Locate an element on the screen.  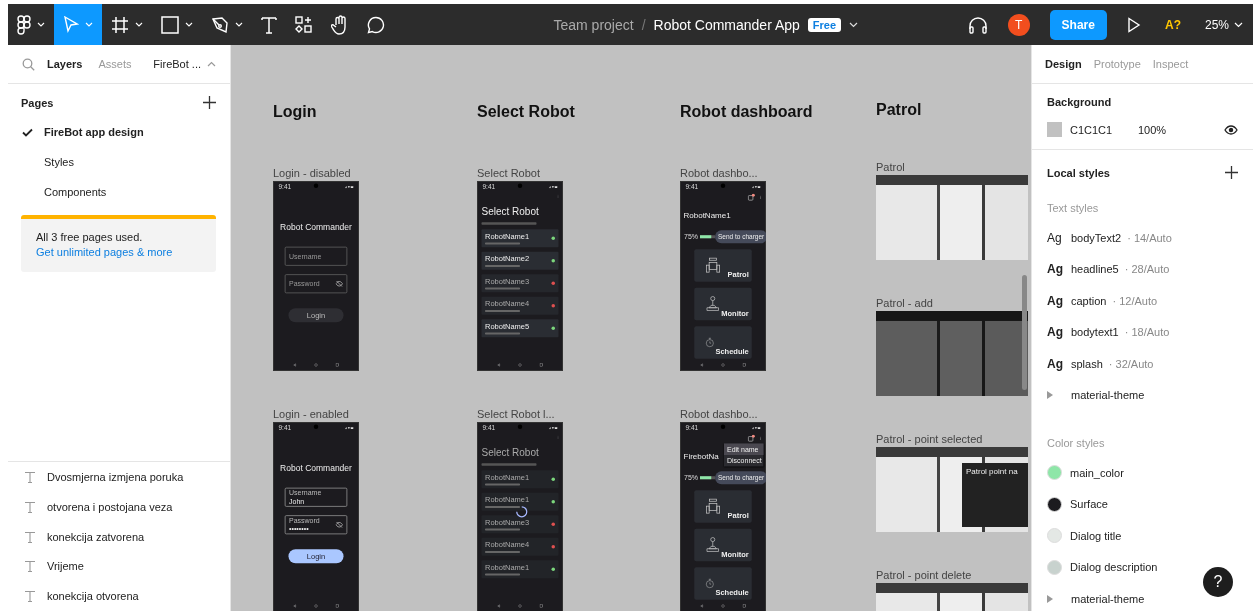
comment-icon is located at coordinates (376, 24).